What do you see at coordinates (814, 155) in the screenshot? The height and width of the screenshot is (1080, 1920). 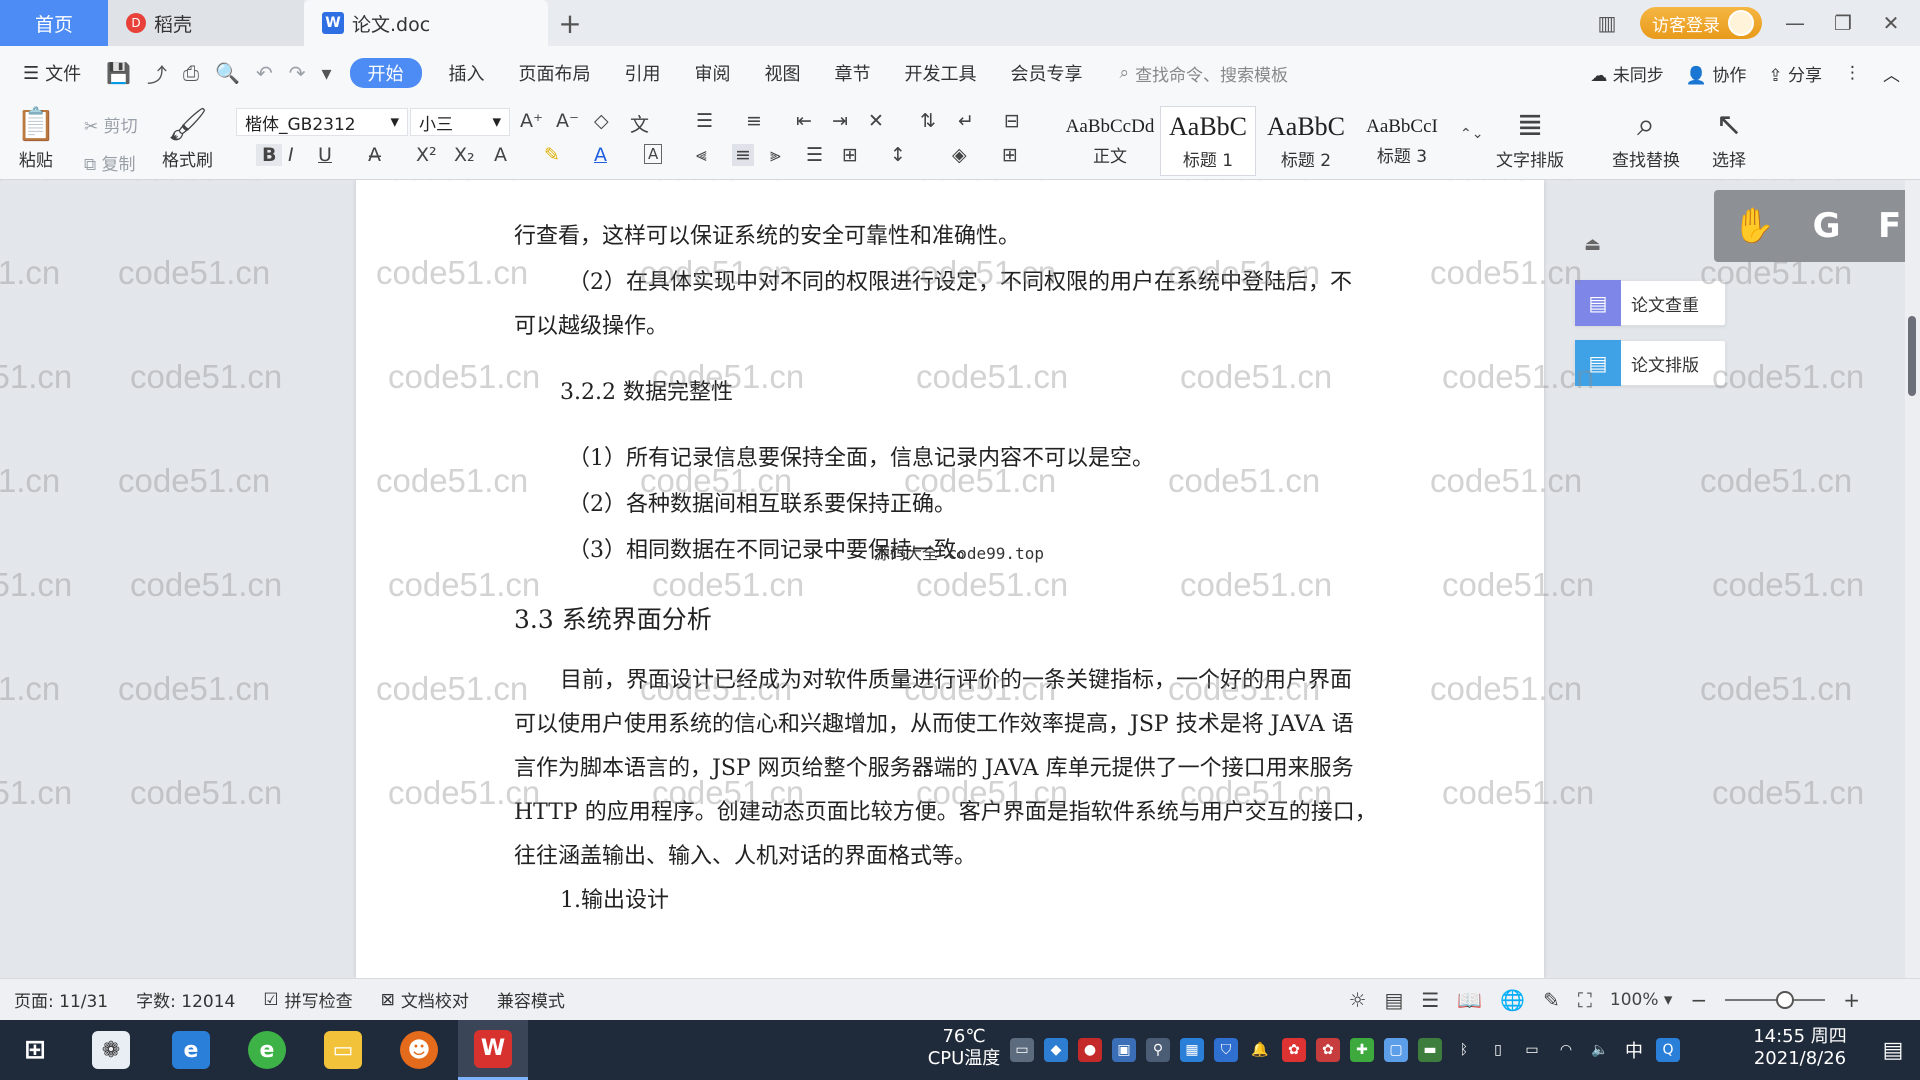 I see `justify-icon: ☰` at bounding box center [814, 155].